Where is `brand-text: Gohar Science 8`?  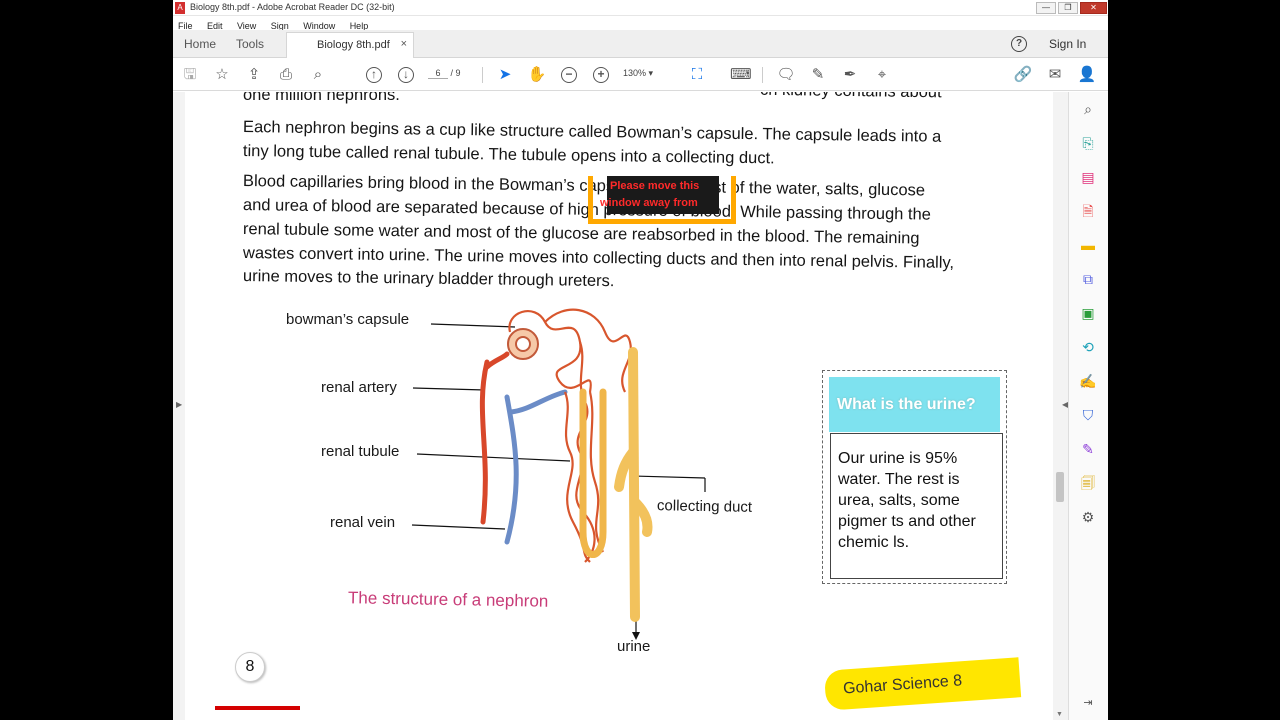 brand-text: Gohar Science 8 is located at coordinates (902, 685).